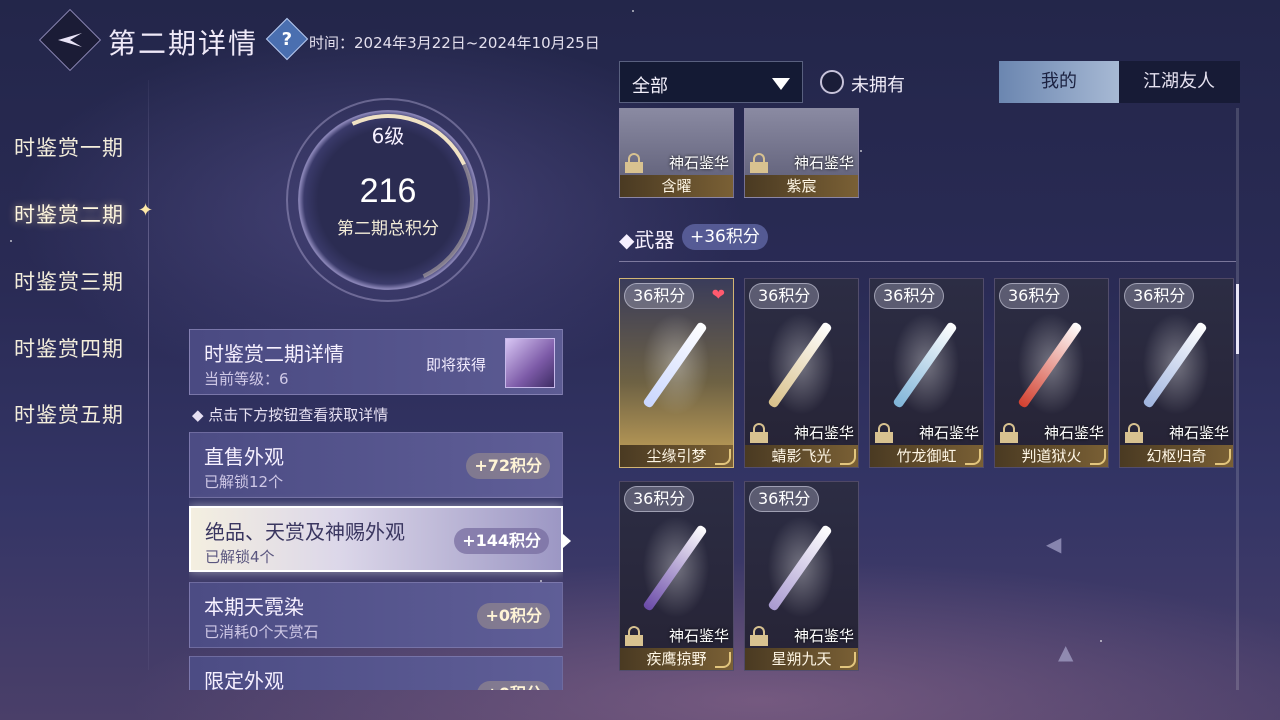  What do you see at coordinates (69, 348) in the screenshot?
I see `nav-item-period-4: 时鉴赏四期` at bounding box center [69, 348].